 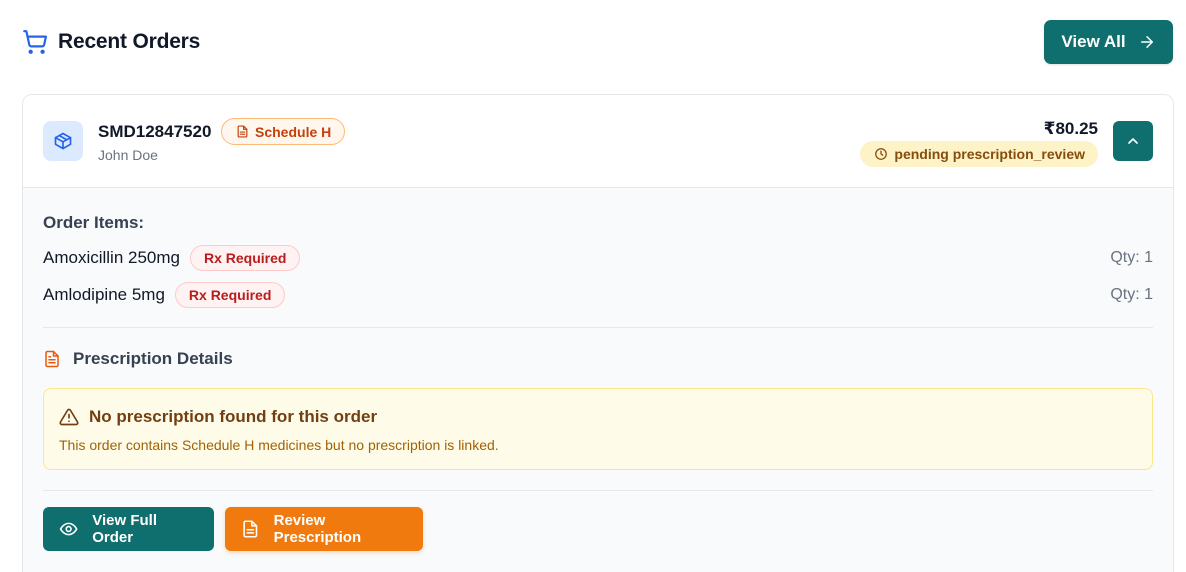 What do you see at coordinates (129, 41) in the screenshot?
I see `page-title: Recent Orders` at bounding box center [129, 41].